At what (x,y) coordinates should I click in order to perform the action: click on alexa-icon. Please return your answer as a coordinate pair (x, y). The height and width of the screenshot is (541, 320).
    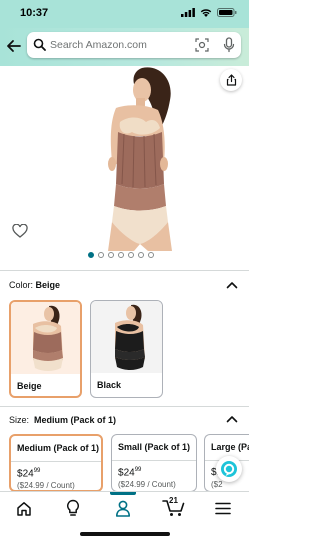
    Looking at the image, I should click on (229, 469).